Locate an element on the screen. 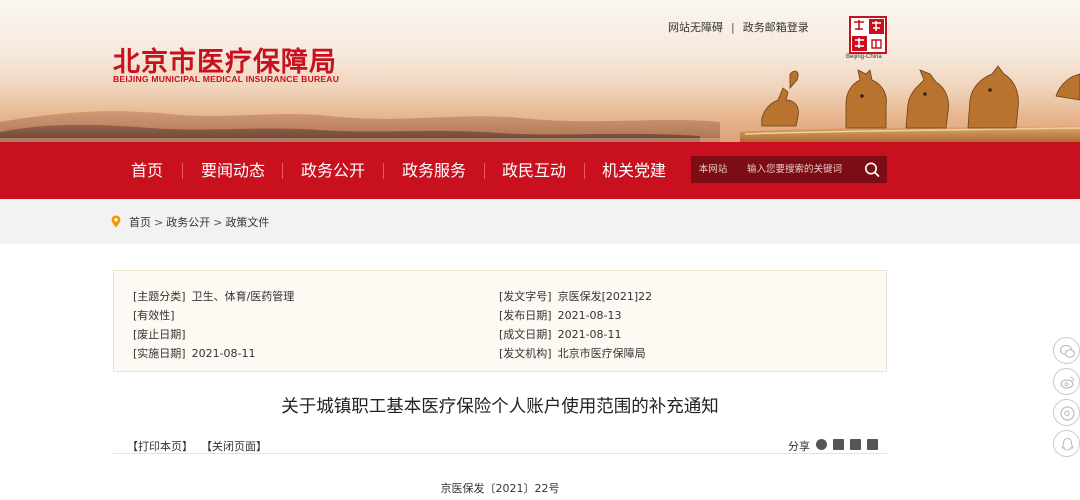 This screenshot has width=1080, height=500. meta-label: [有效性] is located at coordinates (154, 315).